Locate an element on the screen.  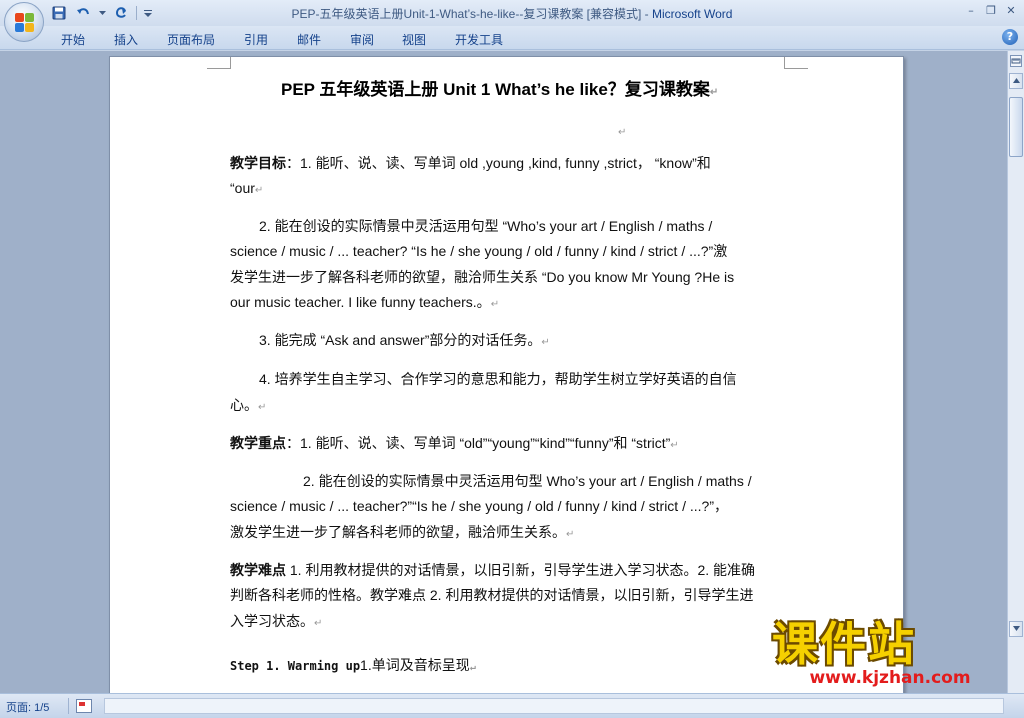
page-indicator: 页面: 1/5 is located at coordinates (27, 707).